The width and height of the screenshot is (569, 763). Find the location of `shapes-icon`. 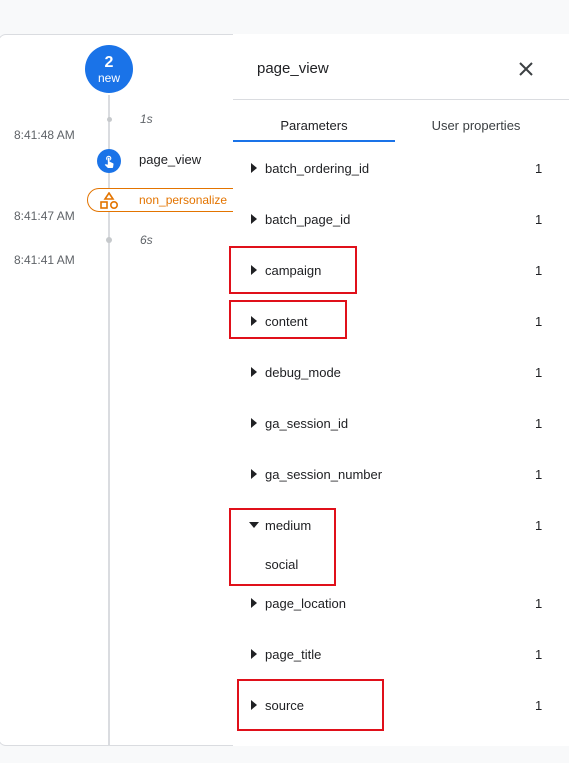

shapes-icon is located at coordinates (109, 203).